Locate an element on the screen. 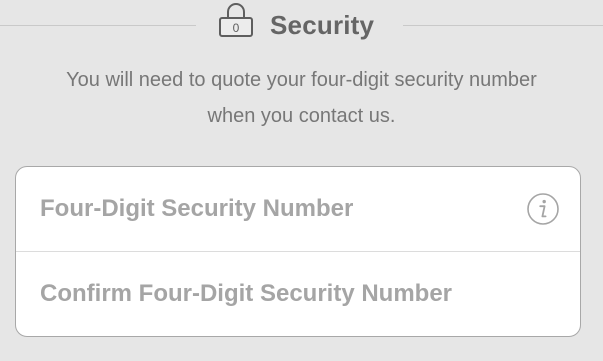  header-divider-right is located at coordinates (503, 25).